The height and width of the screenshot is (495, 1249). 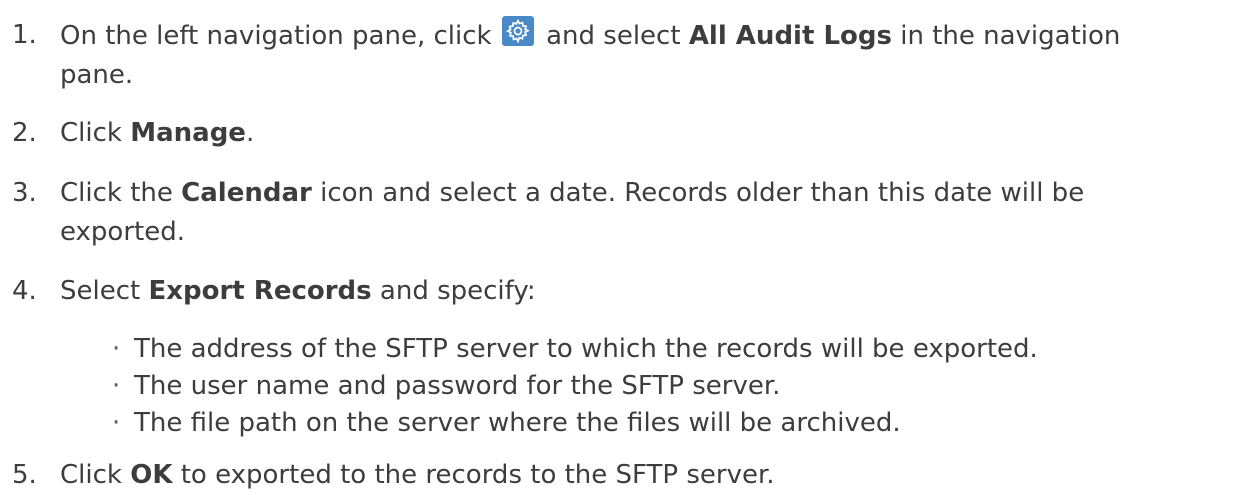 What do you see at coordinates (260, 291) in the screenshot?
I see `step-bold-term: Export Records` at bounding box center [260, 291].